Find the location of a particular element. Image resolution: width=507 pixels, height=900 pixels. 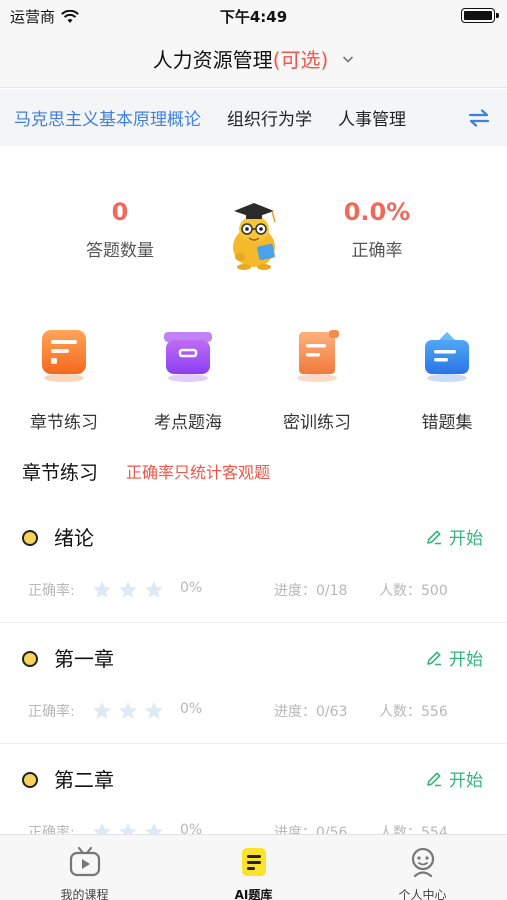

people-count: 人数：556 is located at coordinates (413, 712).